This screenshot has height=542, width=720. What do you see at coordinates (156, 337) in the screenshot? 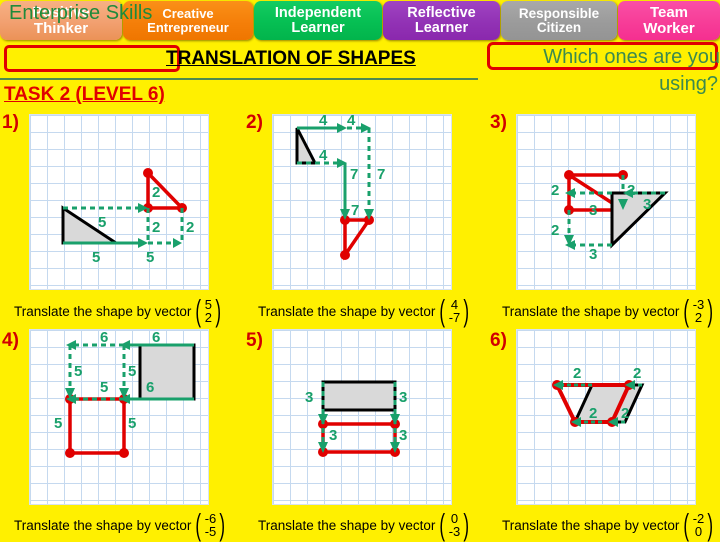
I see `label-4-b: 6` at bounding box center [156, 337].